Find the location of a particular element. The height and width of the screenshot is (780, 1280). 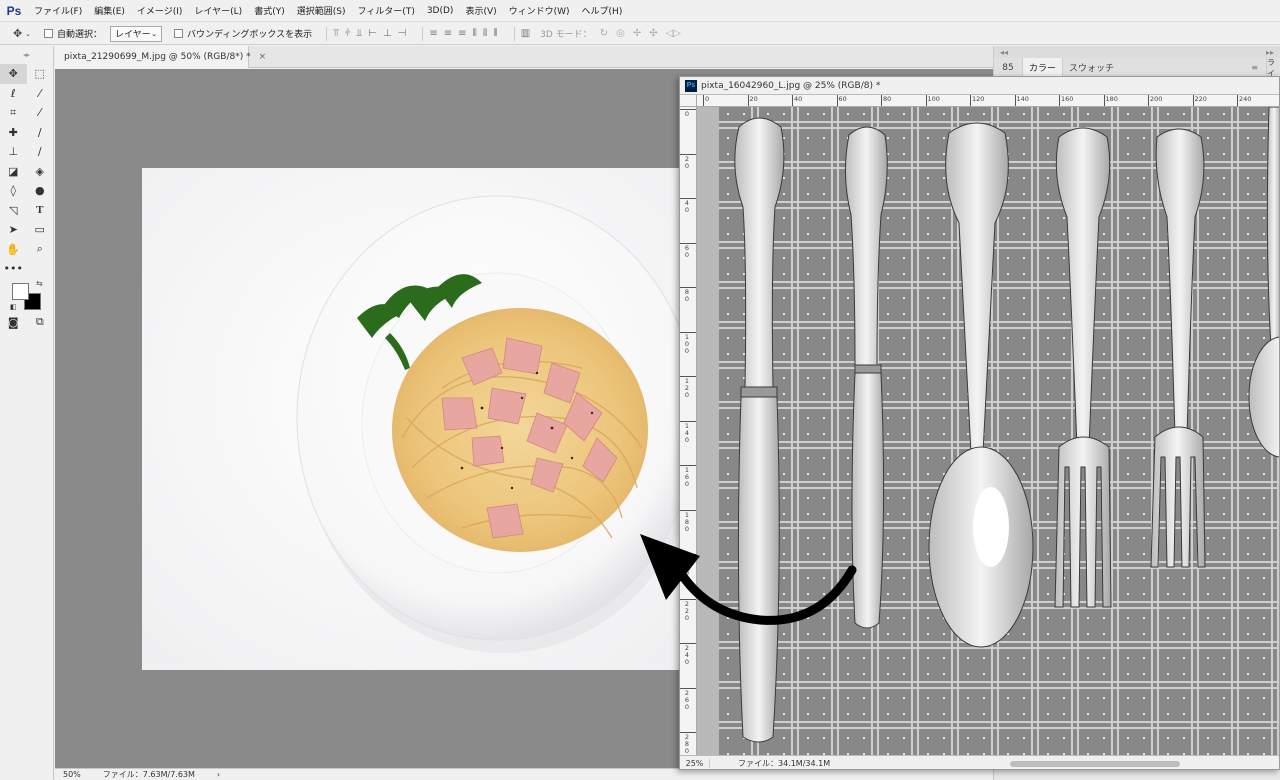

close-icon: × is located at coordinates (263, 57).